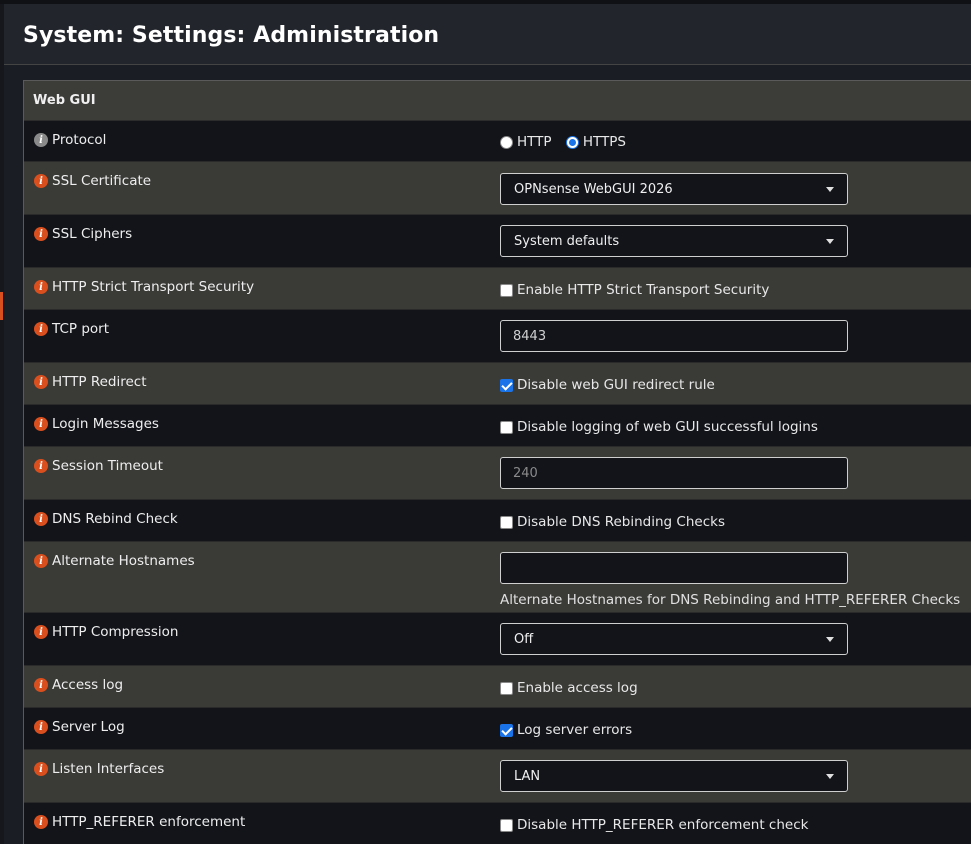 This screenshot has height=844, width=971. What do you see at coordinates (497, 776) in the screenshot?
I see `row-listen-interfaces: i Listen Interfaces LAN` at bounding box center [497, 776].